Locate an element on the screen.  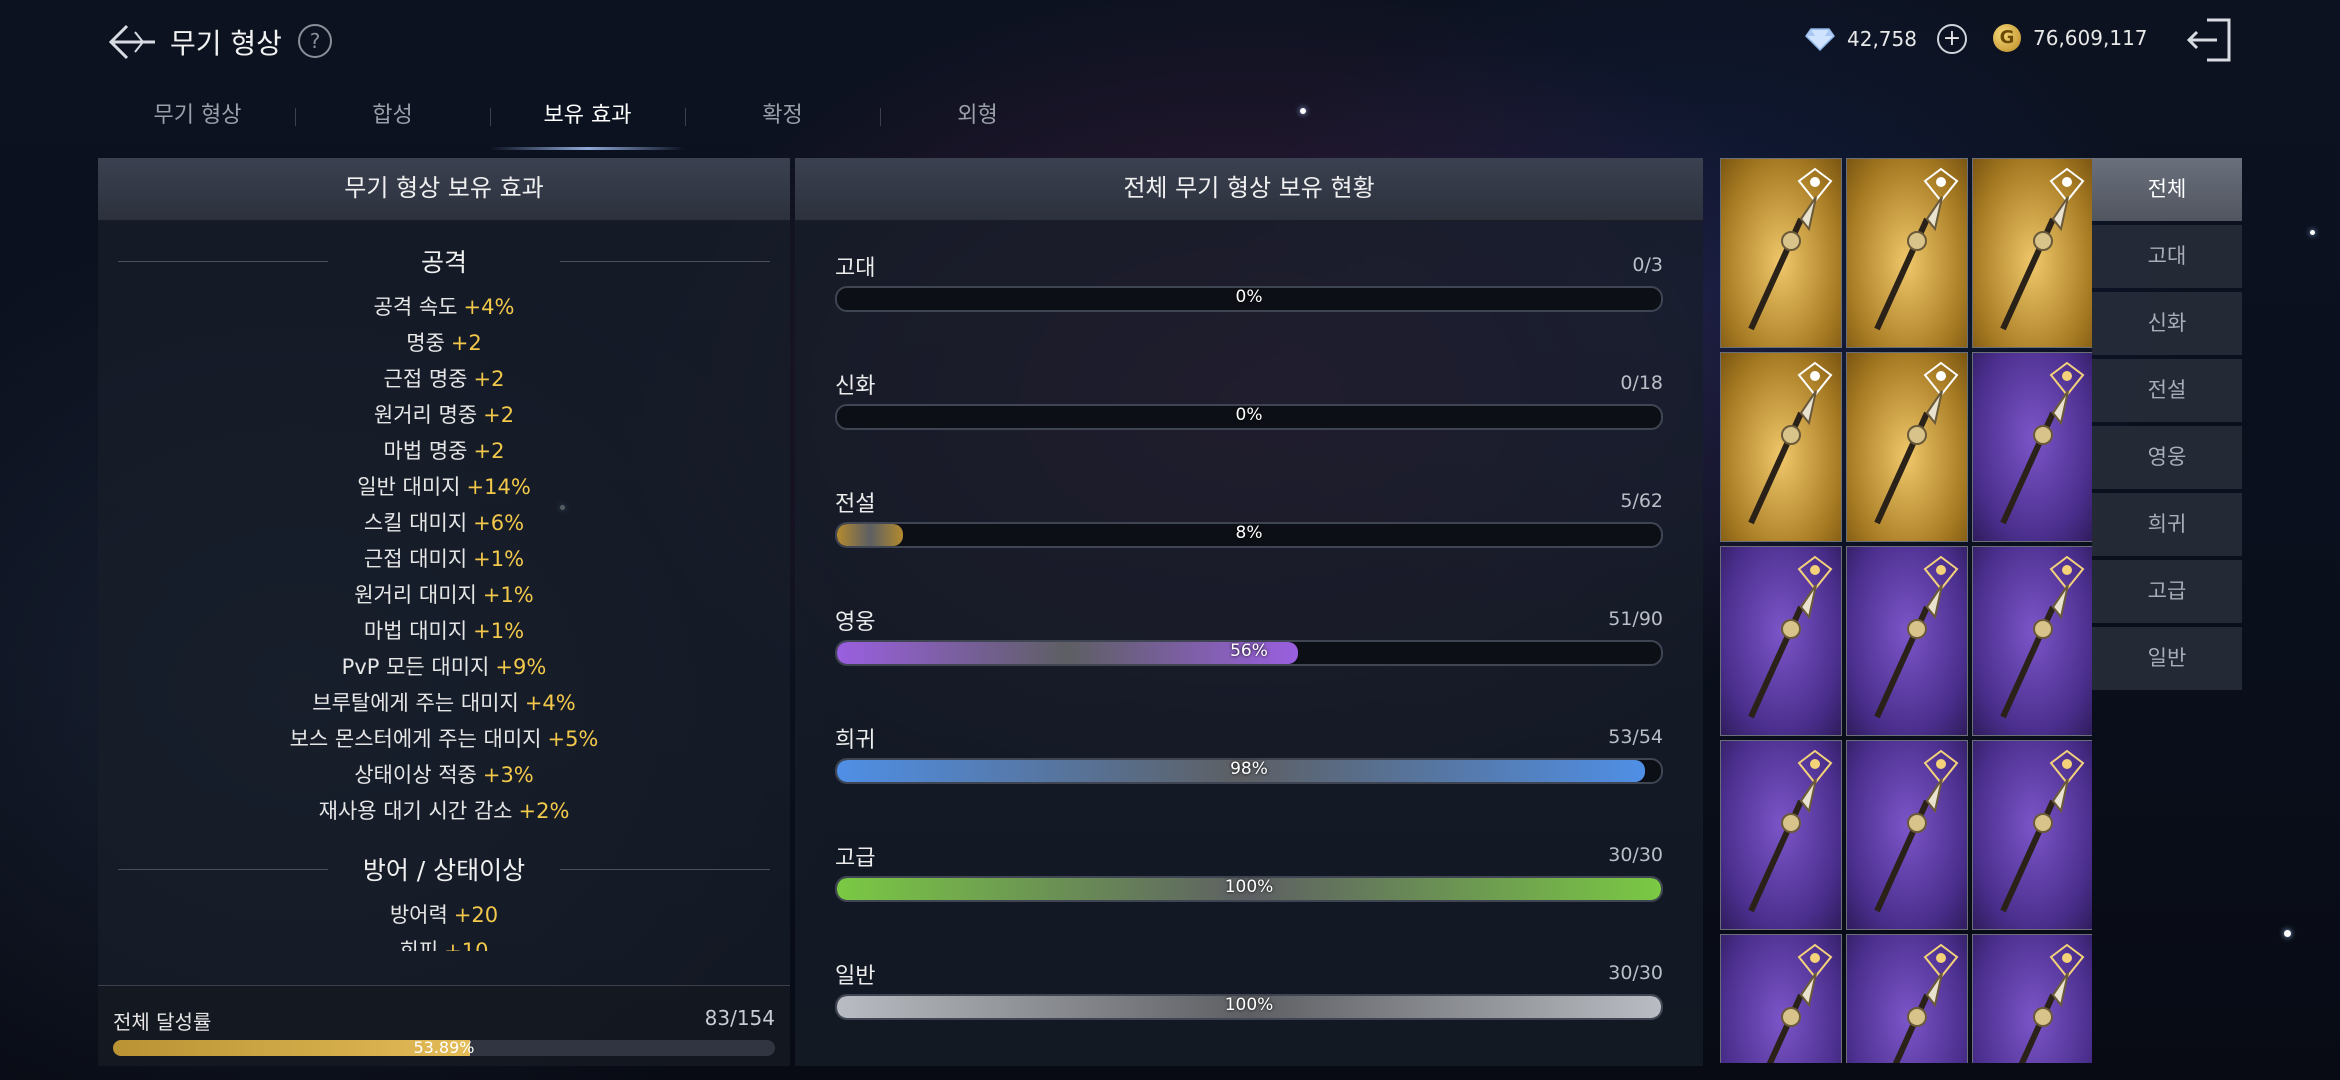
exit-icon is located at coordinates (2208, 40).